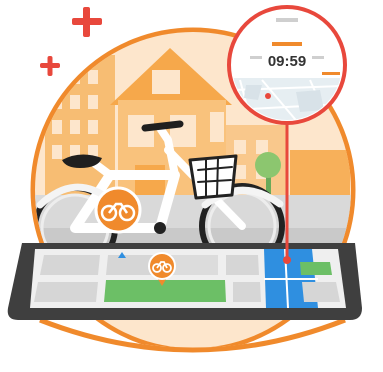 The height and width of the screenshot is (372, 383). Describe the element at coordinates (118, 210) in the screenshot. I see `bike-share-icon` at that location.